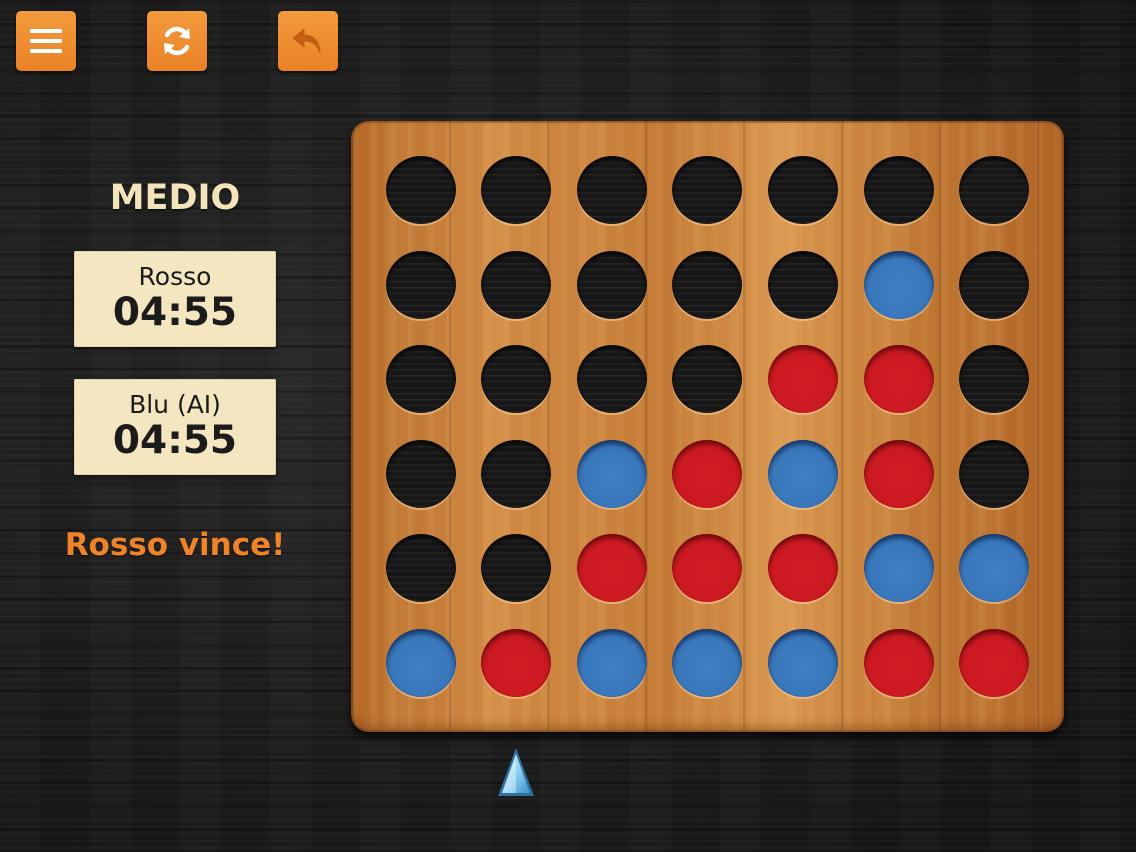 The height and width of the screenshot is (852, 1136). I want to click on player-name: Blu (AI), so click(175, 404).